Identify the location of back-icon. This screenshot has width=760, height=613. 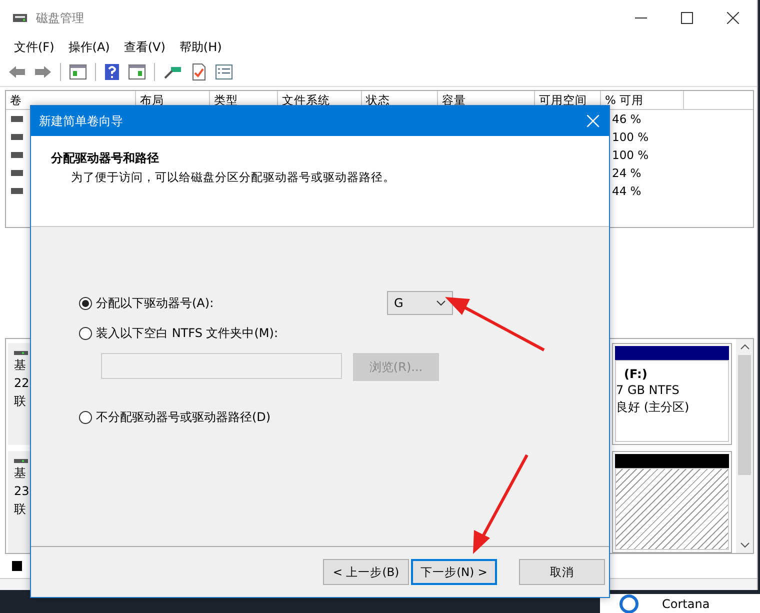
(17, 72).